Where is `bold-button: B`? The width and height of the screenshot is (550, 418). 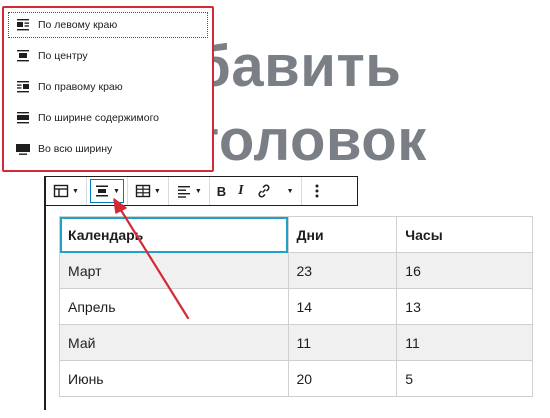
bold-button: B is located at coordinates (221, 191).